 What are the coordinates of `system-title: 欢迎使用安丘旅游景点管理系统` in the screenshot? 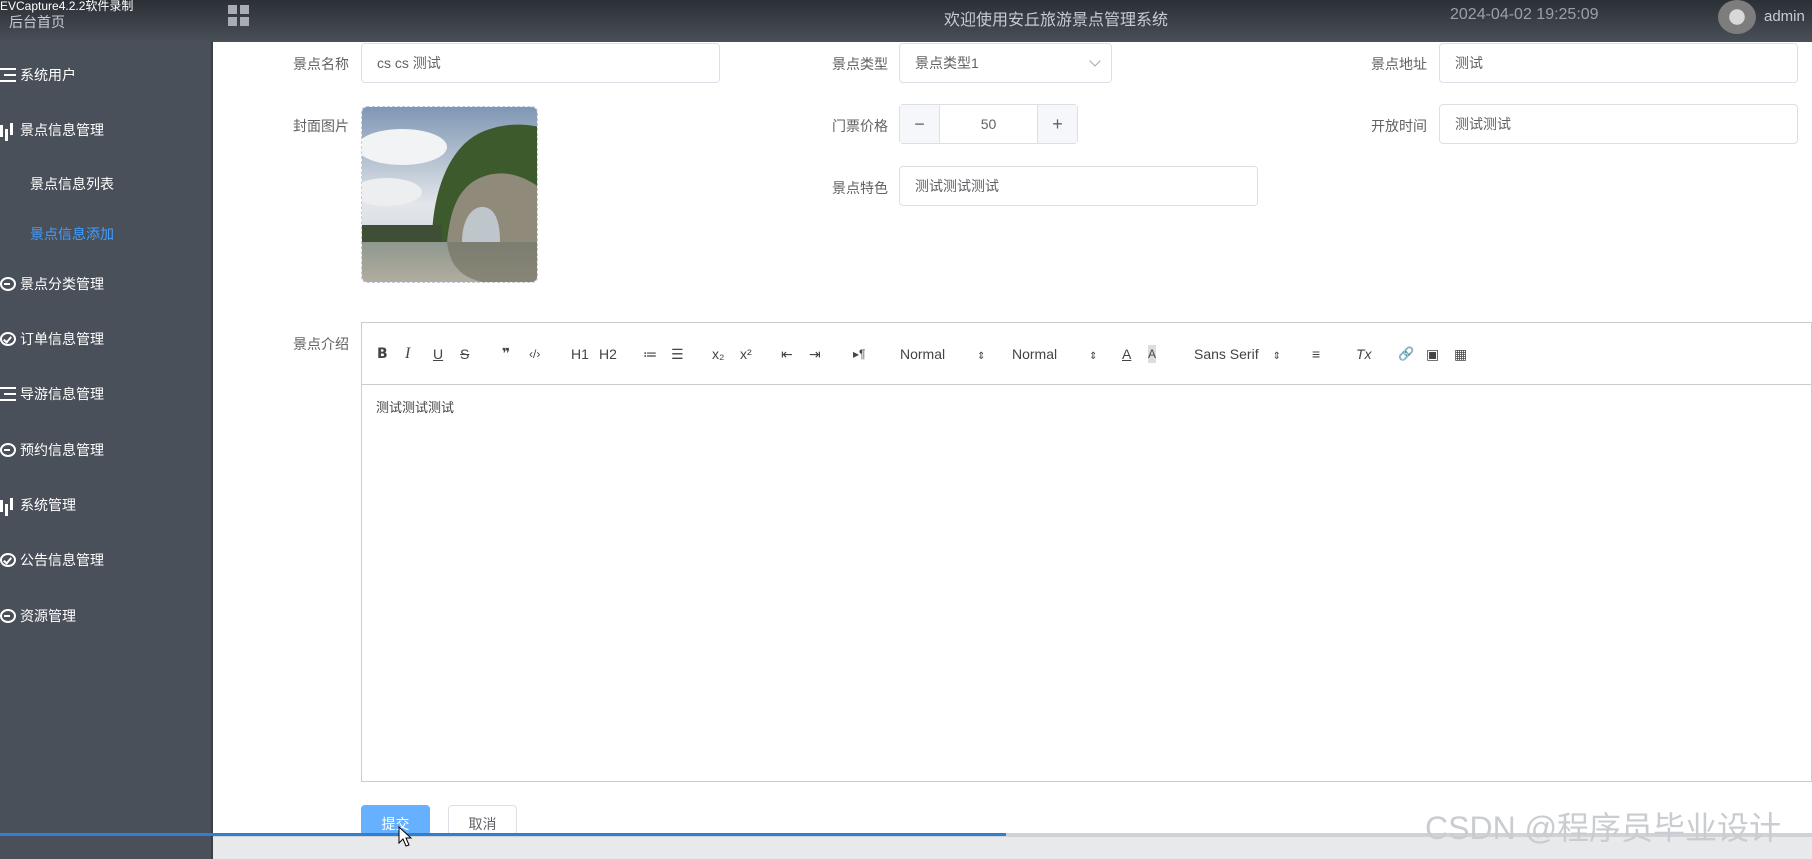 It's located at (1056, 20).